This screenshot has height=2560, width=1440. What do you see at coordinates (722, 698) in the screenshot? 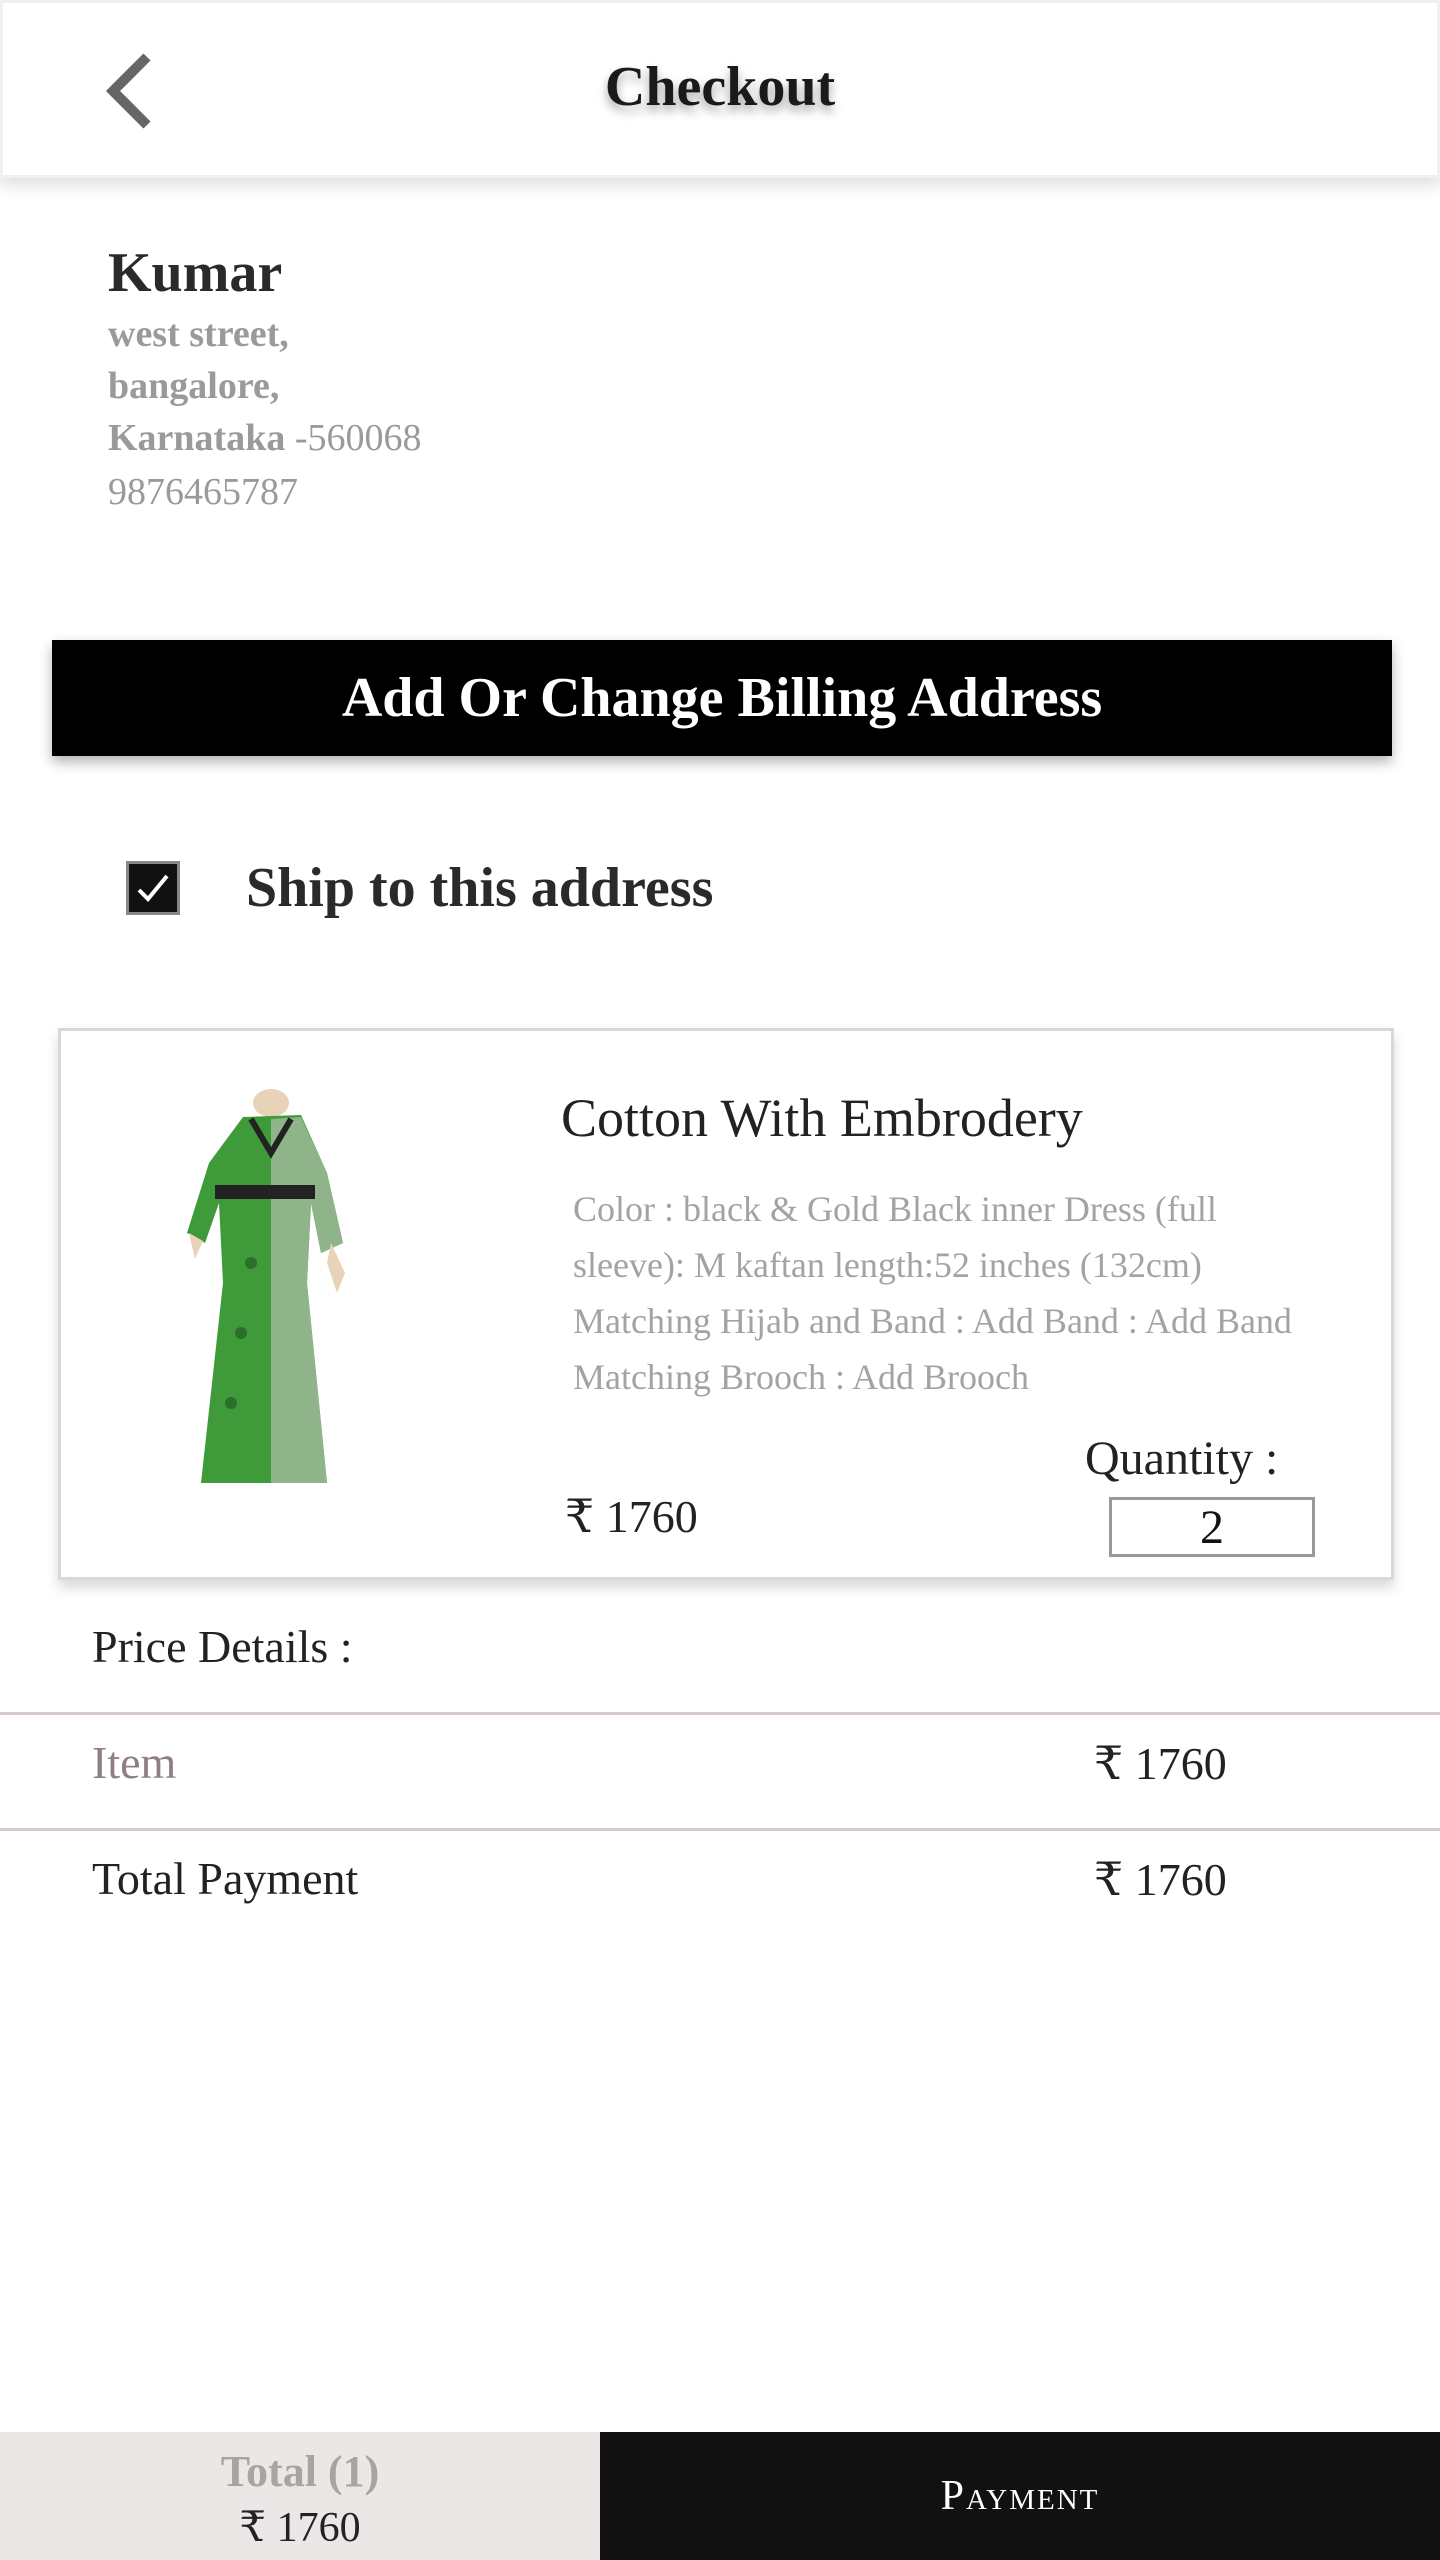
I see `change-billing-address-button: Add Or Change Billing Address` at bounding box center [722, 698].